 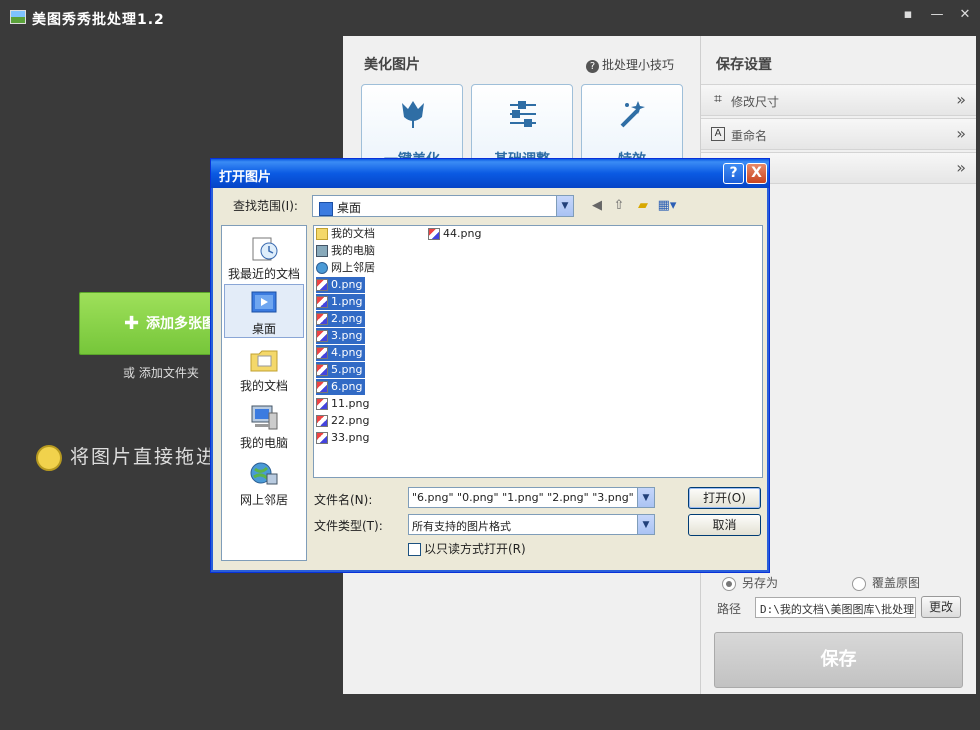 I want to click on list-item: 33.png, so click(x=344, y=438).